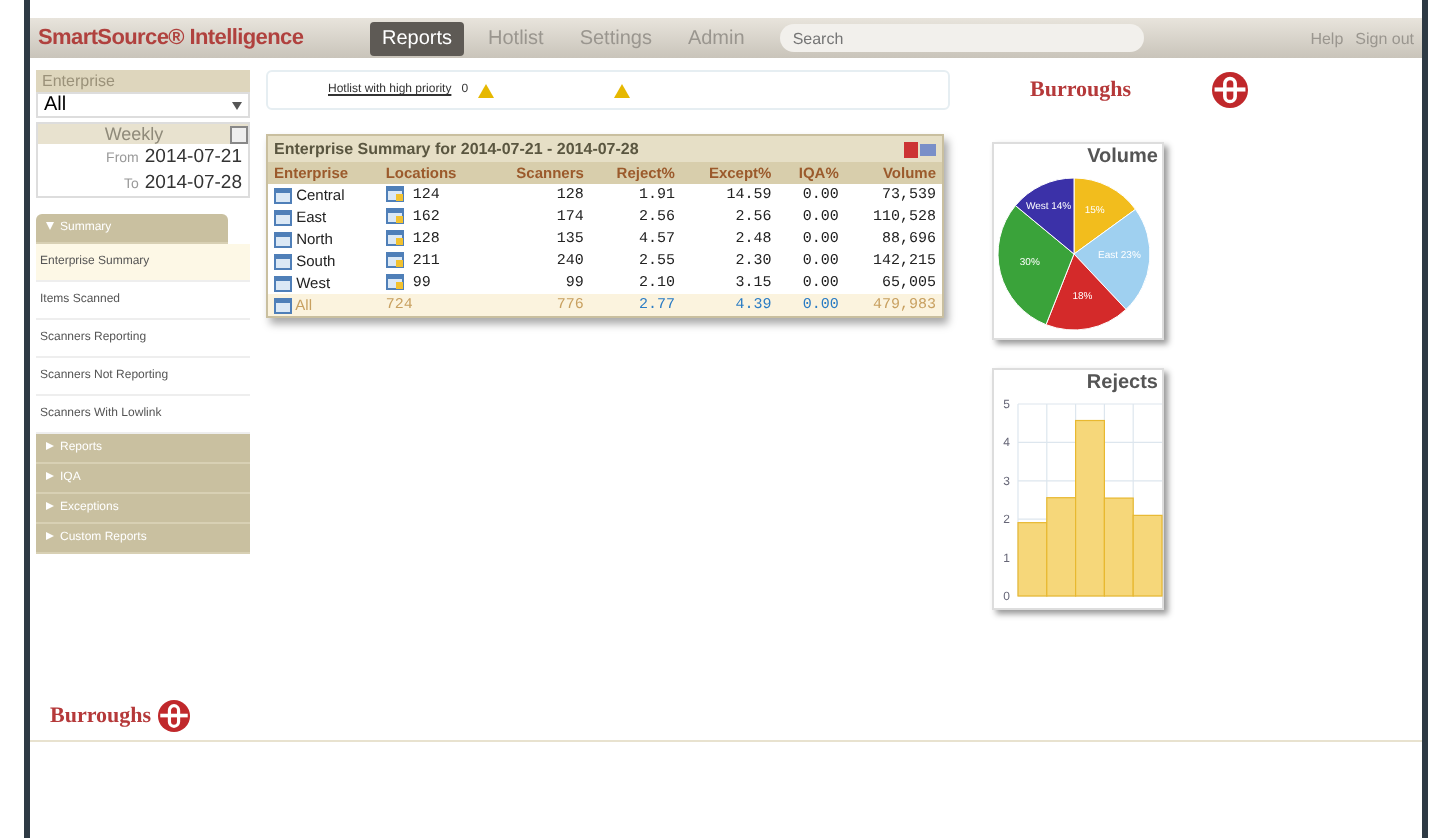  What do you see at coordinates (143, 81) in the screenshot?
I see `enterprise-label: Enterprise` at bounding box center [143, 81].